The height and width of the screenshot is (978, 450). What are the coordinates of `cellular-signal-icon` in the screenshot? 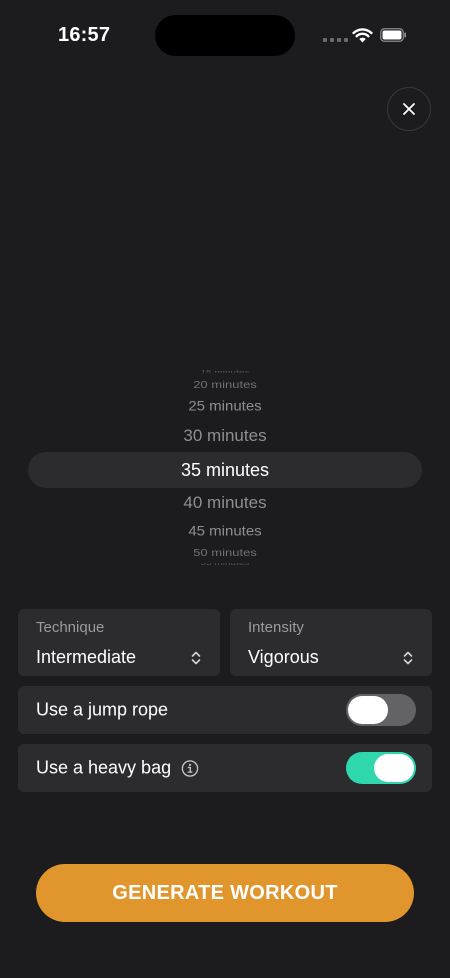 It's located at (335, 40).